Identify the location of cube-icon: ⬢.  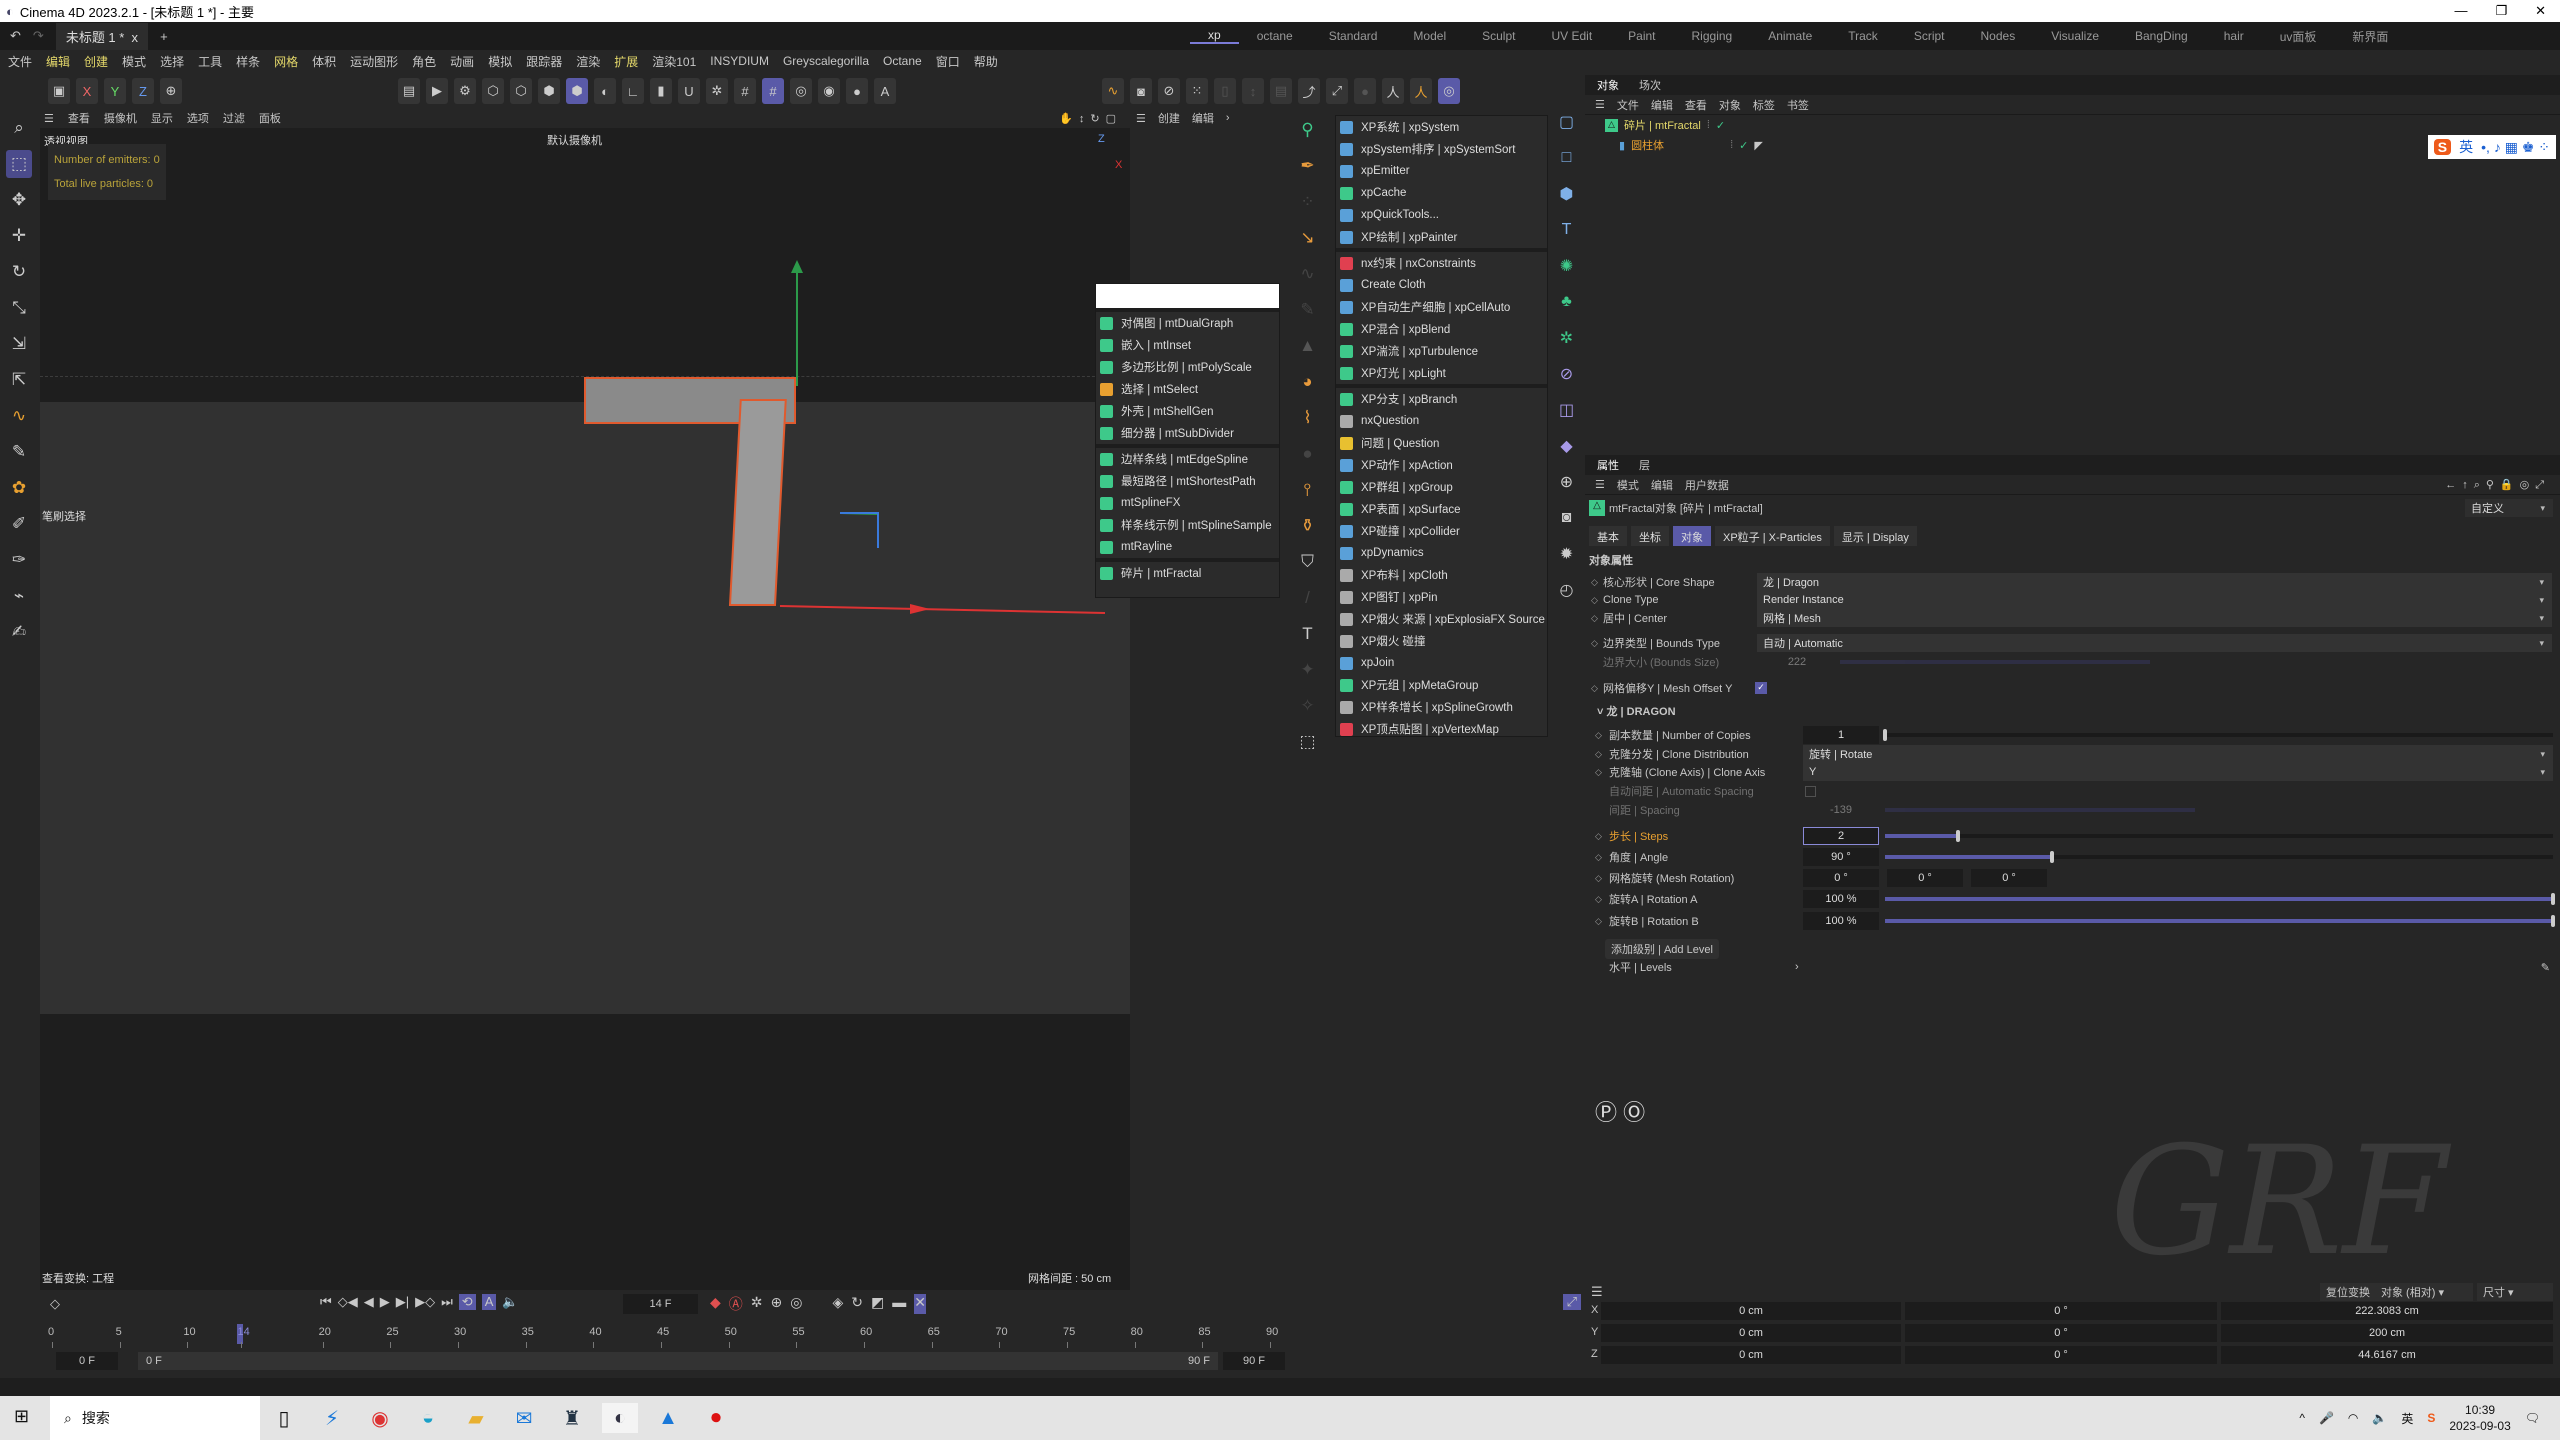
(1567, 194).